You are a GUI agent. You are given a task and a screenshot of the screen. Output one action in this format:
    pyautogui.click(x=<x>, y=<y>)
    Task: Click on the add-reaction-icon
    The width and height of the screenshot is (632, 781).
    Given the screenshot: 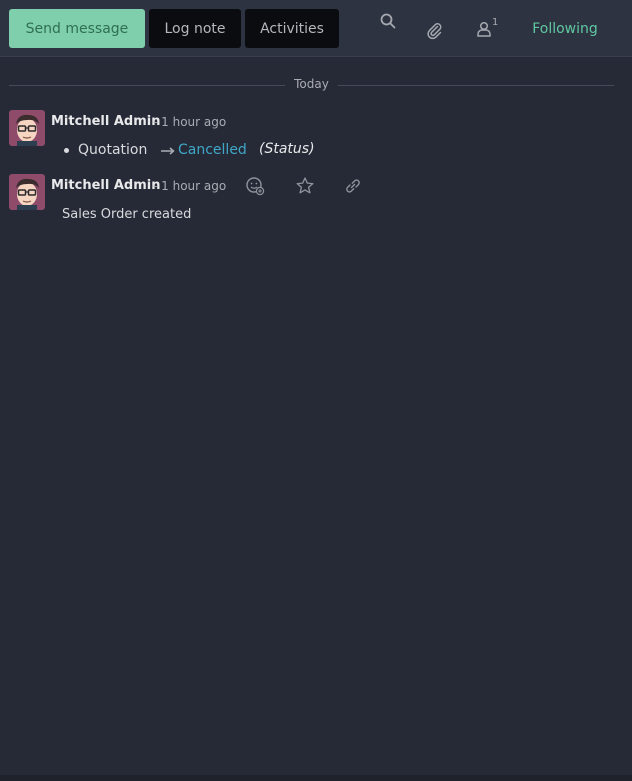 What is the action you would take?
    pyautogui.click(x=255, y=186)
    